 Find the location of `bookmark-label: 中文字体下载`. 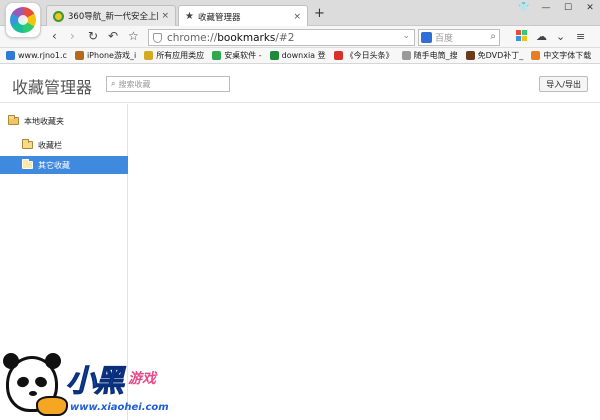

bookmark-label: 中文字体下载 is located at coordinates (567, 55).